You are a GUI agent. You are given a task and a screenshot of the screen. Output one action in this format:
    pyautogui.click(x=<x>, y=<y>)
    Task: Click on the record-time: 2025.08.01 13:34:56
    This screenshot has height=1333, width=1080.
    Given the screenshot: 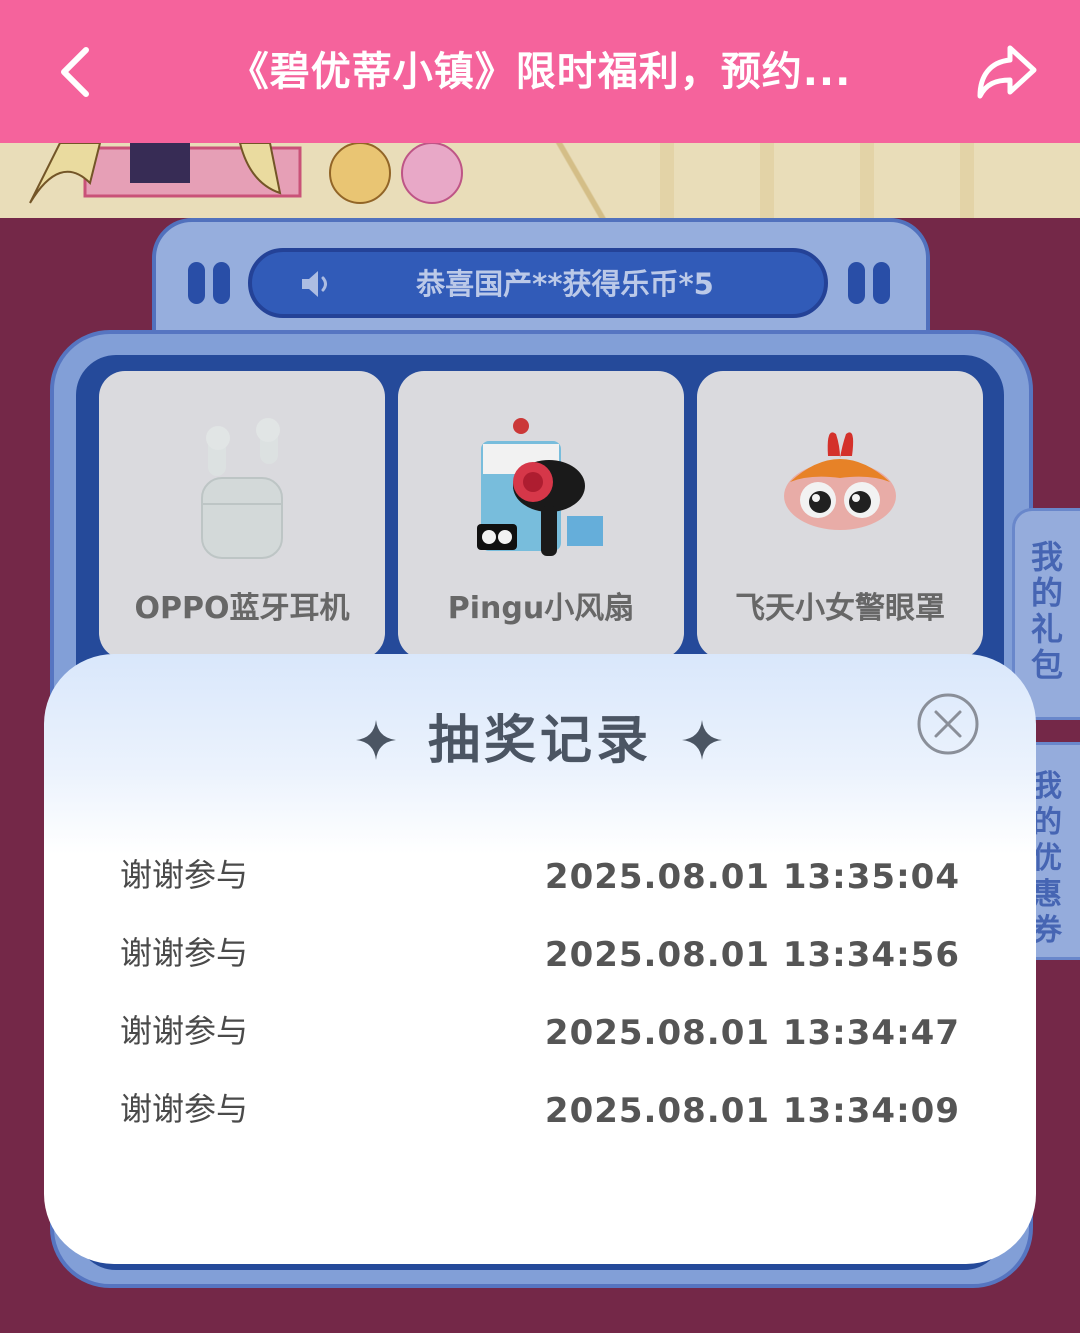 What is the action you would take?
    pyautogui.click(x=752, y=955)
    